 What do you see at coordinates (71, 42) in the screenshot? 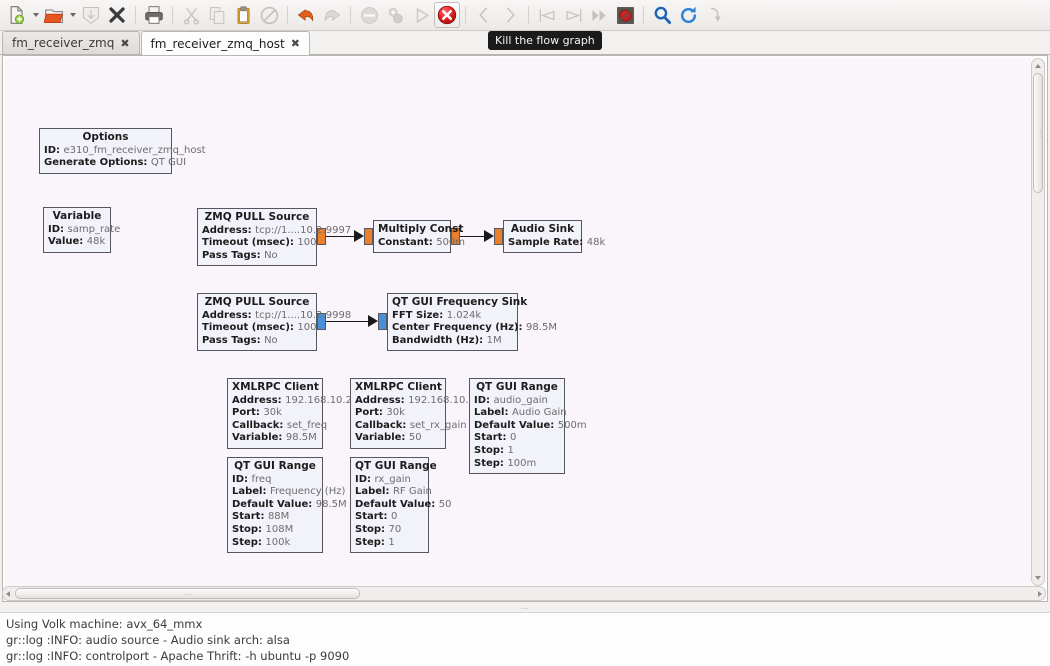
I see `flowgraph-tab-0: fm_receiver_zmq ✖` at bounding box center [71, 42].